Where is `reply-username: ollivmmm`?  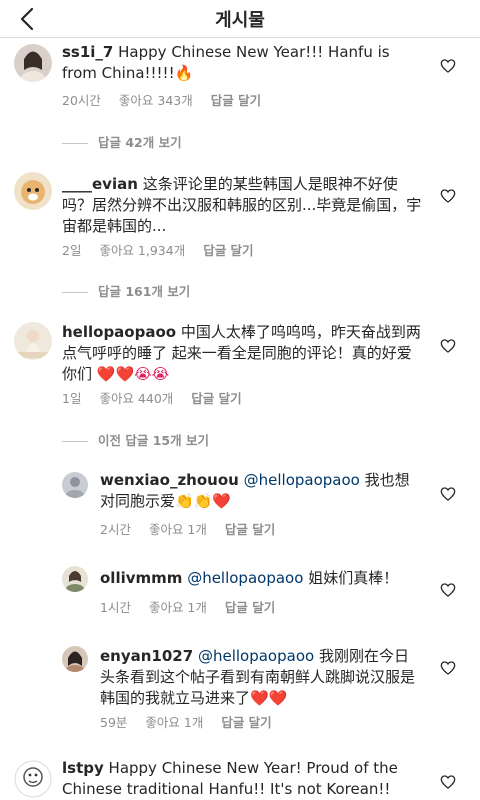
reply-username: ollivmmm is located at coordinates (141, 578).